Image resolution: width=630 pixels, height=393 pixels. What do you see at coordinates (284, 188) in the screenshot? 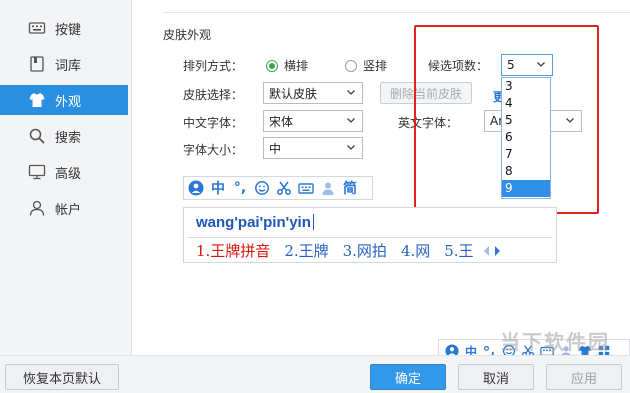
I see `scissors-icon` at bounding box center [284, 188].